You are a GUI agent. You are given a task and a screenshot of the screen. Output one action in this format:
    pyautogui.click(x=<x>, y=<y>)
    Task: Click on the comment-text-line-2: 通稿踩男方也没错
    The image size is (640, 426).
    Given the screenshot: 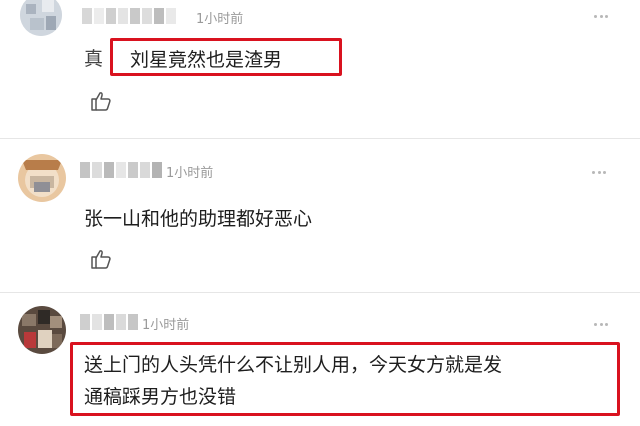 What is the action you would take?
    pyautogui.click(x=160, y=397)
    